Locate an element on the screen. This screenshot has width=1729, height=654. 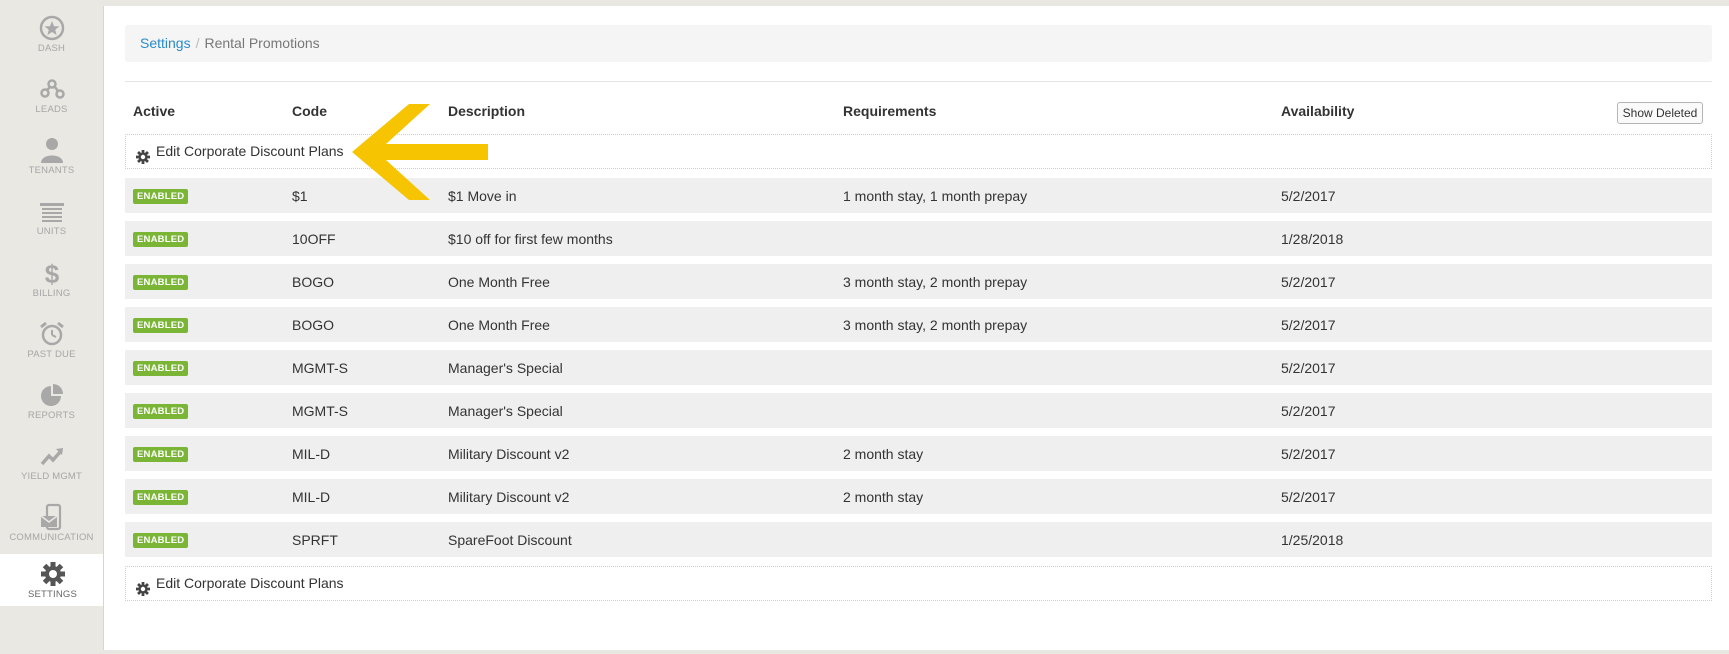
sidebar-label: PAST DUE is located at coordinates (51, 354).